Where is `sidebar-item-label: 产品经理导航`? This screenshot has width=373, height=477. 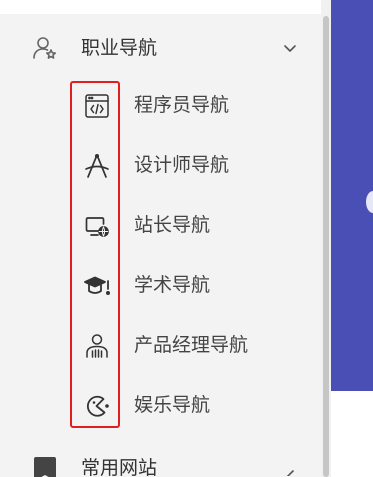
sidebar-item-label: 产品经理导航 is located at coordinates (191, 345).